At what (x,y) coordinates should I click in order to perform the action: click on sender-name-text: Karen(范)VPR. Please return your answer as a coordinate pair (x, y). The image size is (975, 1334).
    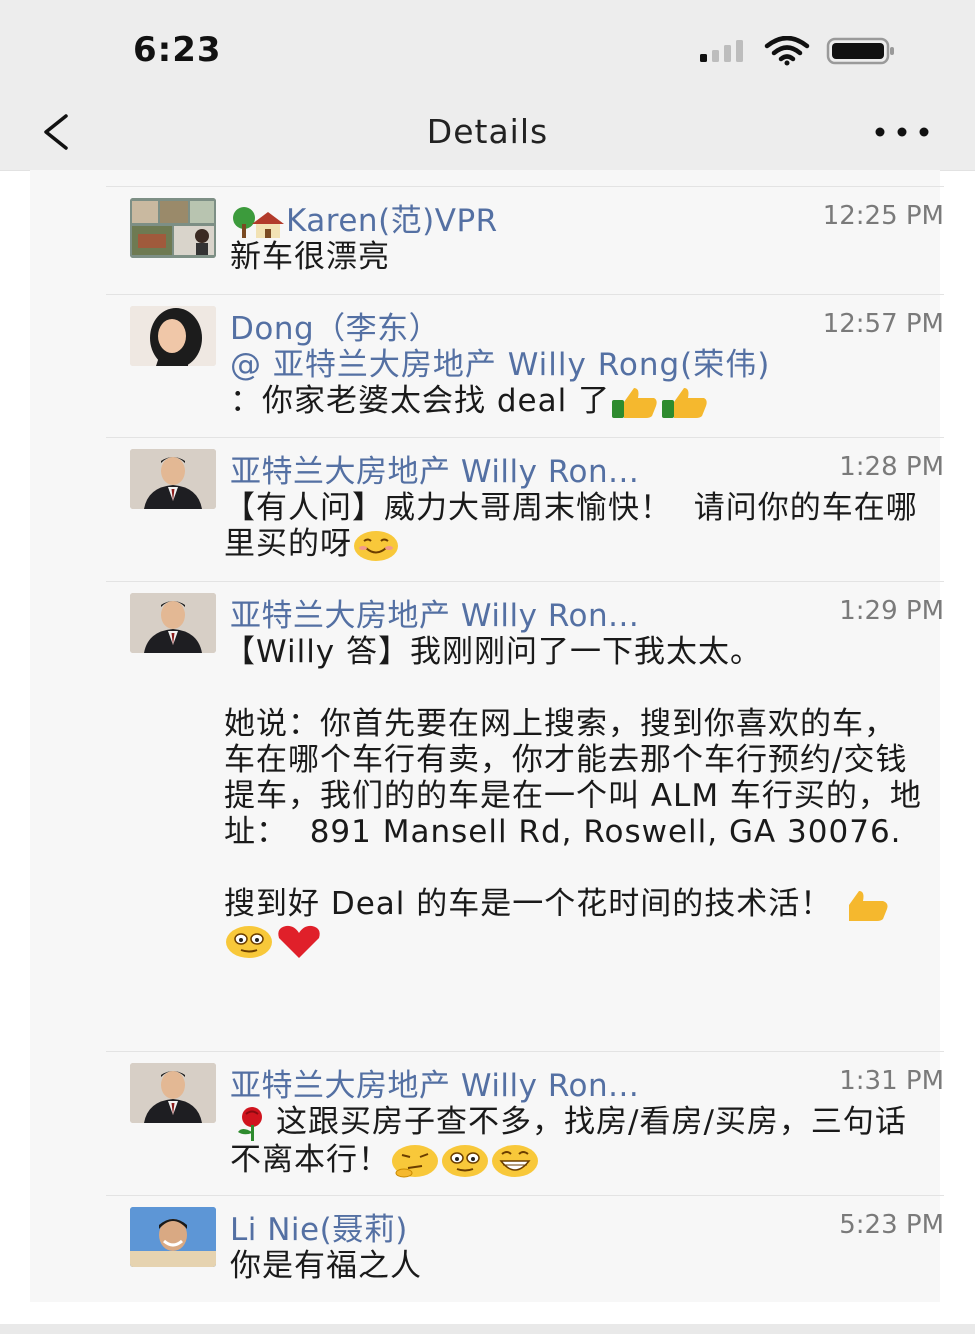
    Looking at the image, I should click on (392, 221).